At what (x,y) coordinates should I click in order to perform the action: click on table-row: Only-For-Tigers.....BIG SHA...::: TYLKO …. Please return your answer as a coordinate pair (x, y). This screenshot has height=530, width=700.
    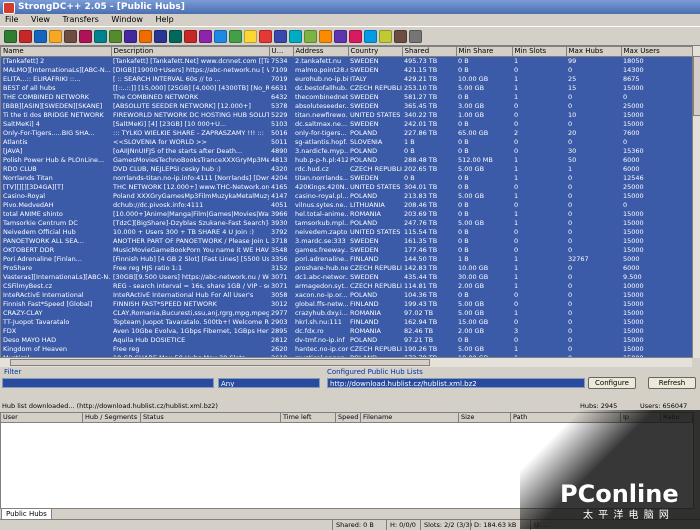
    Looking at the image, I should click on (347, 133).